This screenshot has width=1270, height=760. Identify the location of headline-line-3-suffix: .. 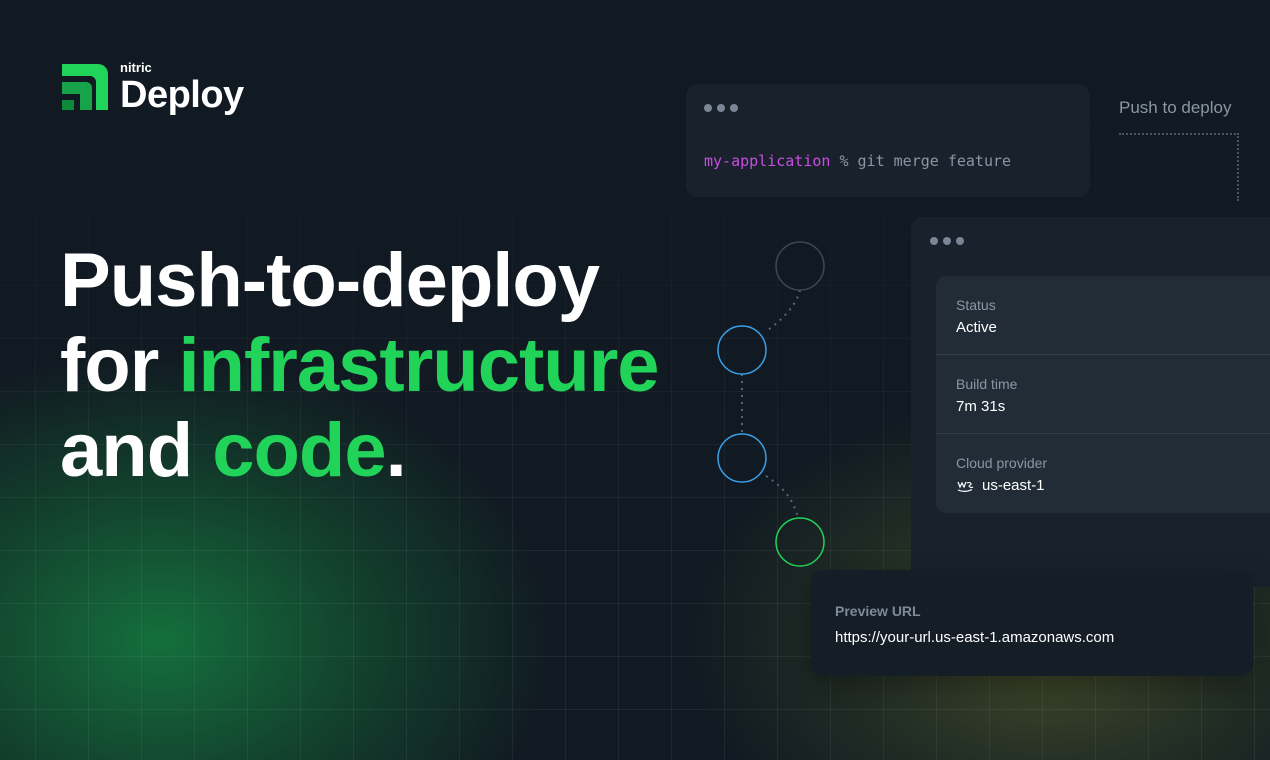
(396, 450).